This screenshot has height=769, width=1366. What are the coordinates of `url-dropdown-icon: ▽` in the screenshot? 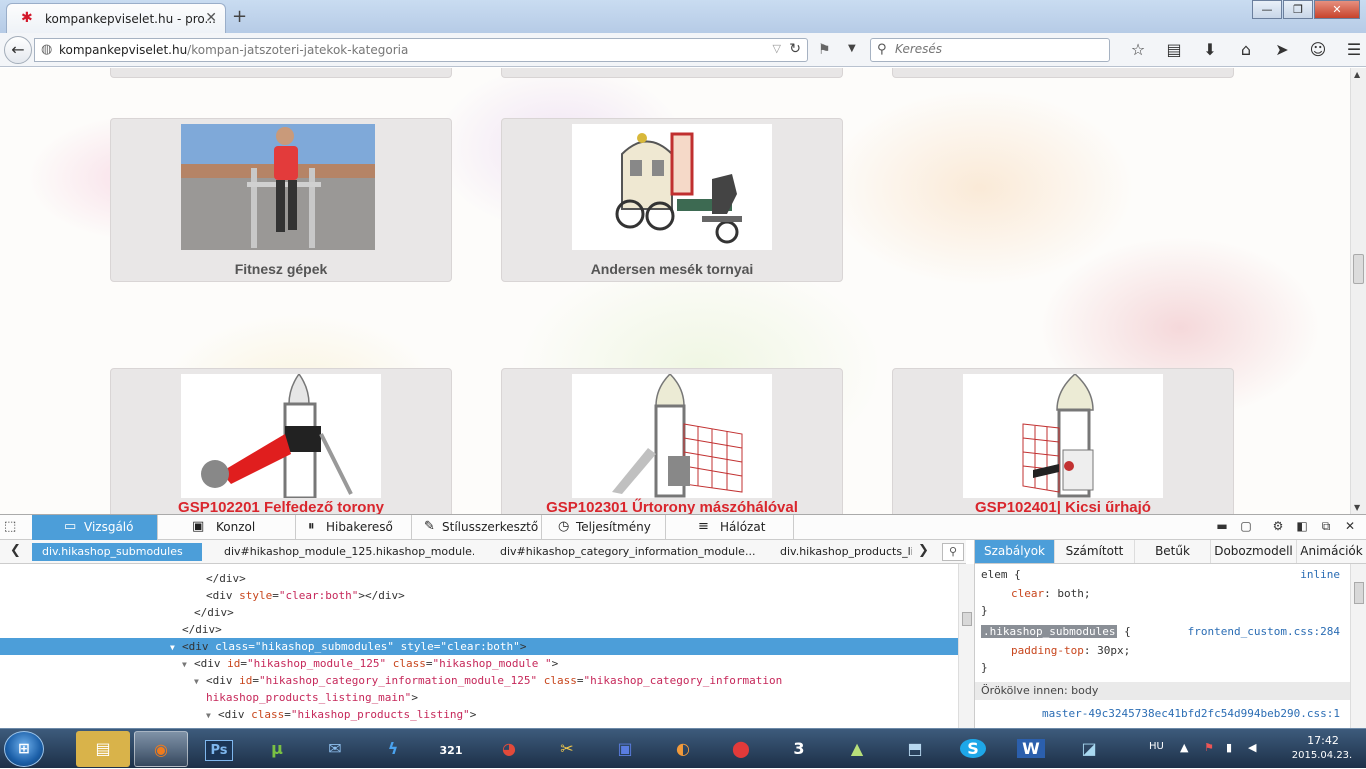 It's located at (777, 48).